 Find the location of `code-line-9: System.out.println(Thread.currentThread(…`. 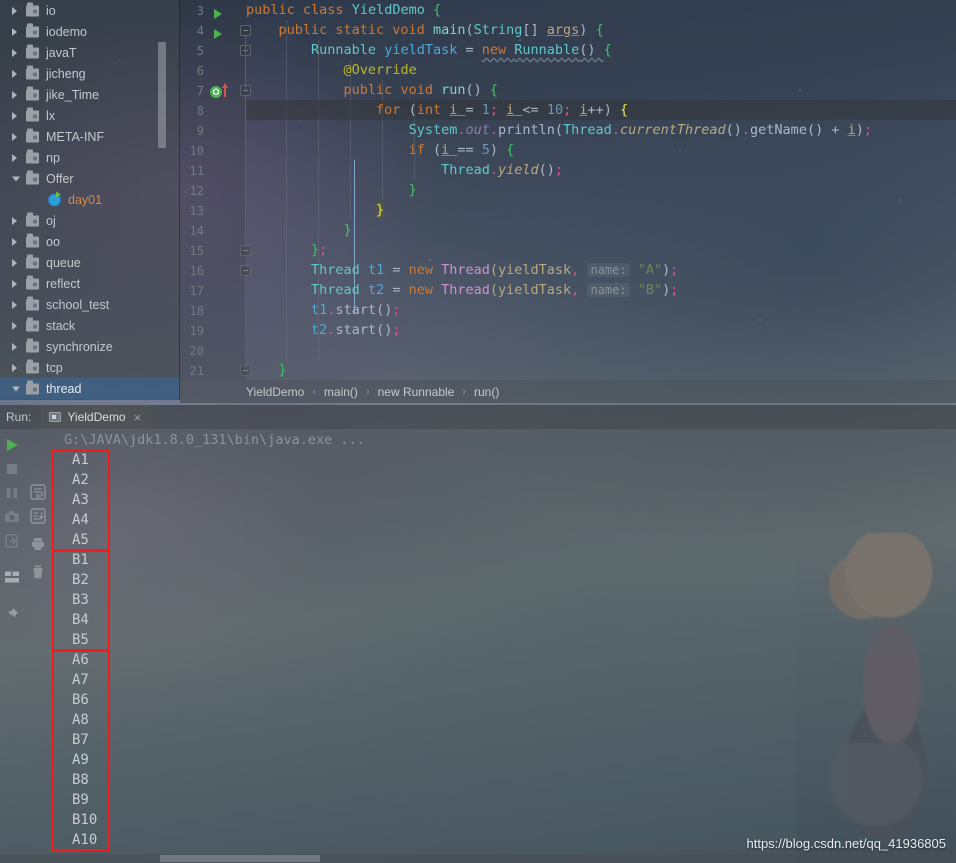

code-line-9: System.out.println(Thread.currentThread(… is located at coordinates (601, 130).